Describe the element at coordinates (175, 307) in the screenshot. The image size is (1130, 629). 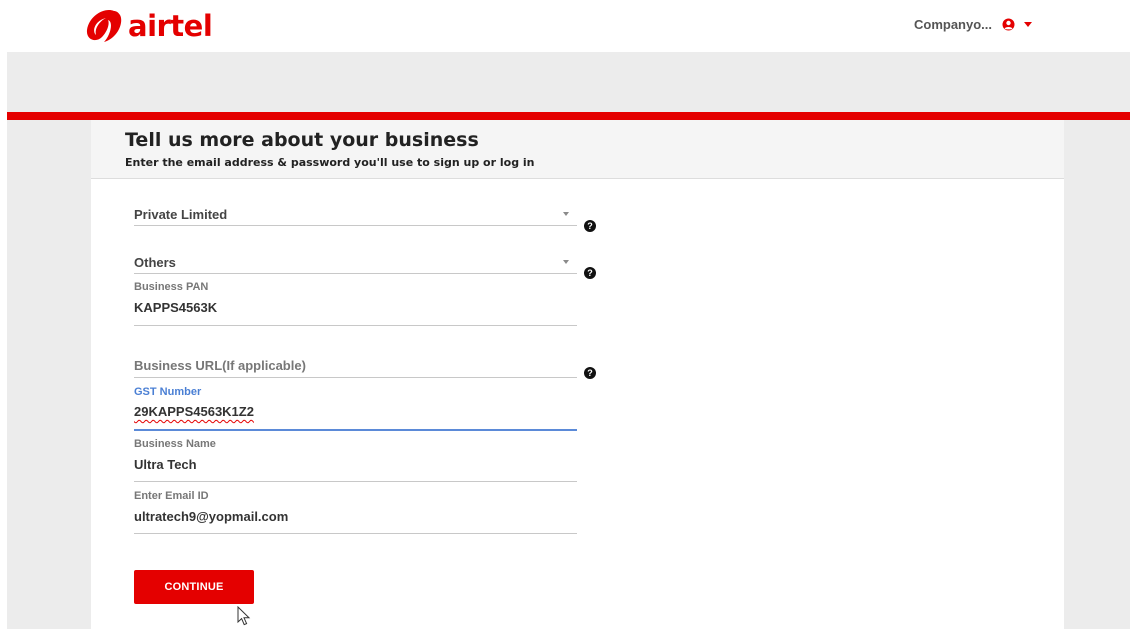
I see `business-pan-value: KAPPS4563K` at that location.